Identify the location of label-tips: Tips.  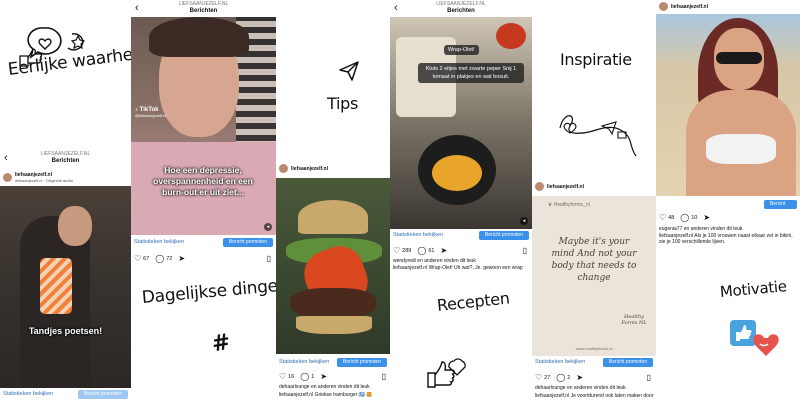
(343, 103).